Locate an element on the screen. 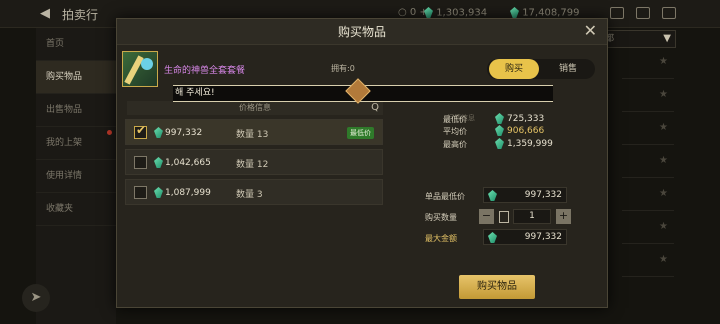  lowest-price-value: 725,333 is located at coordinates (519, 118).